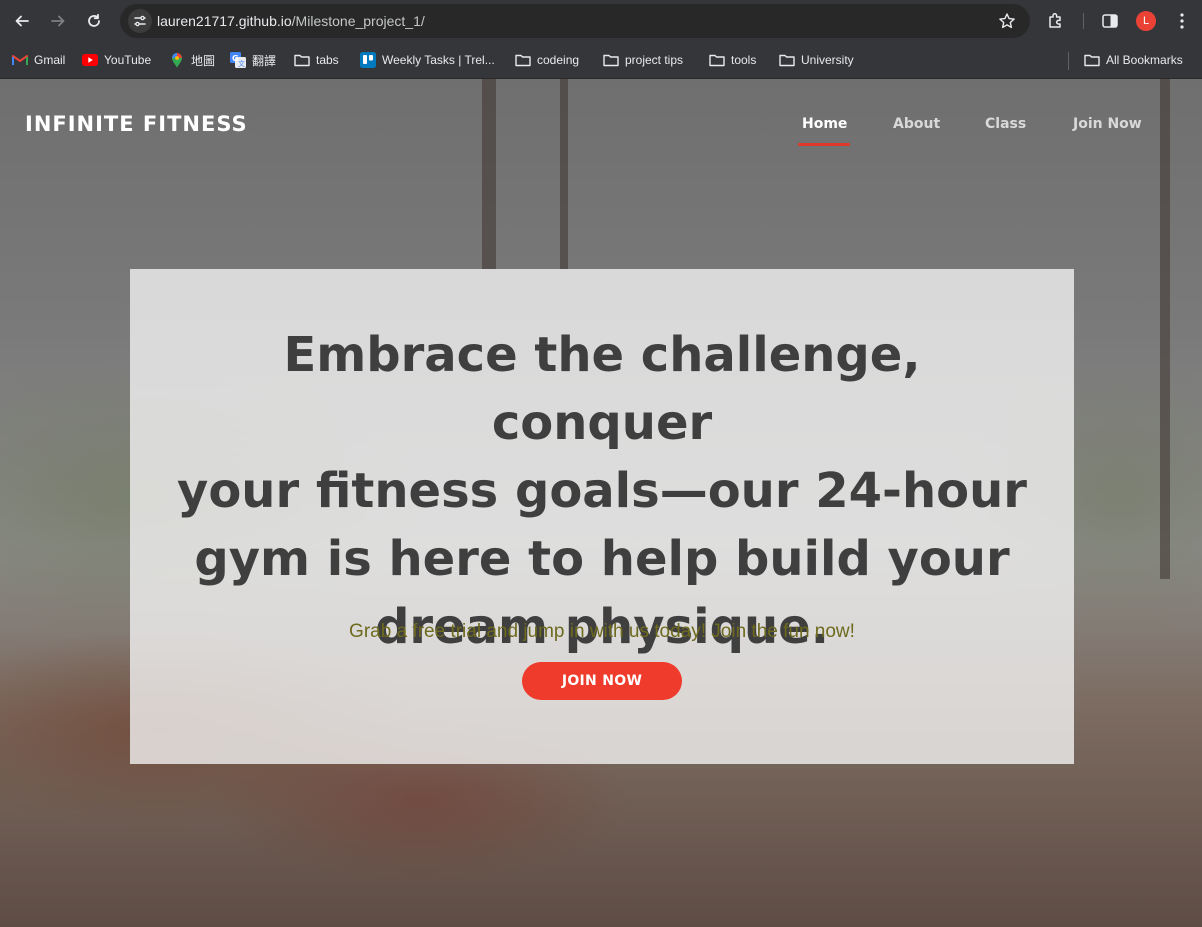  I want to click on nav-active-underline, so click(824, 144).